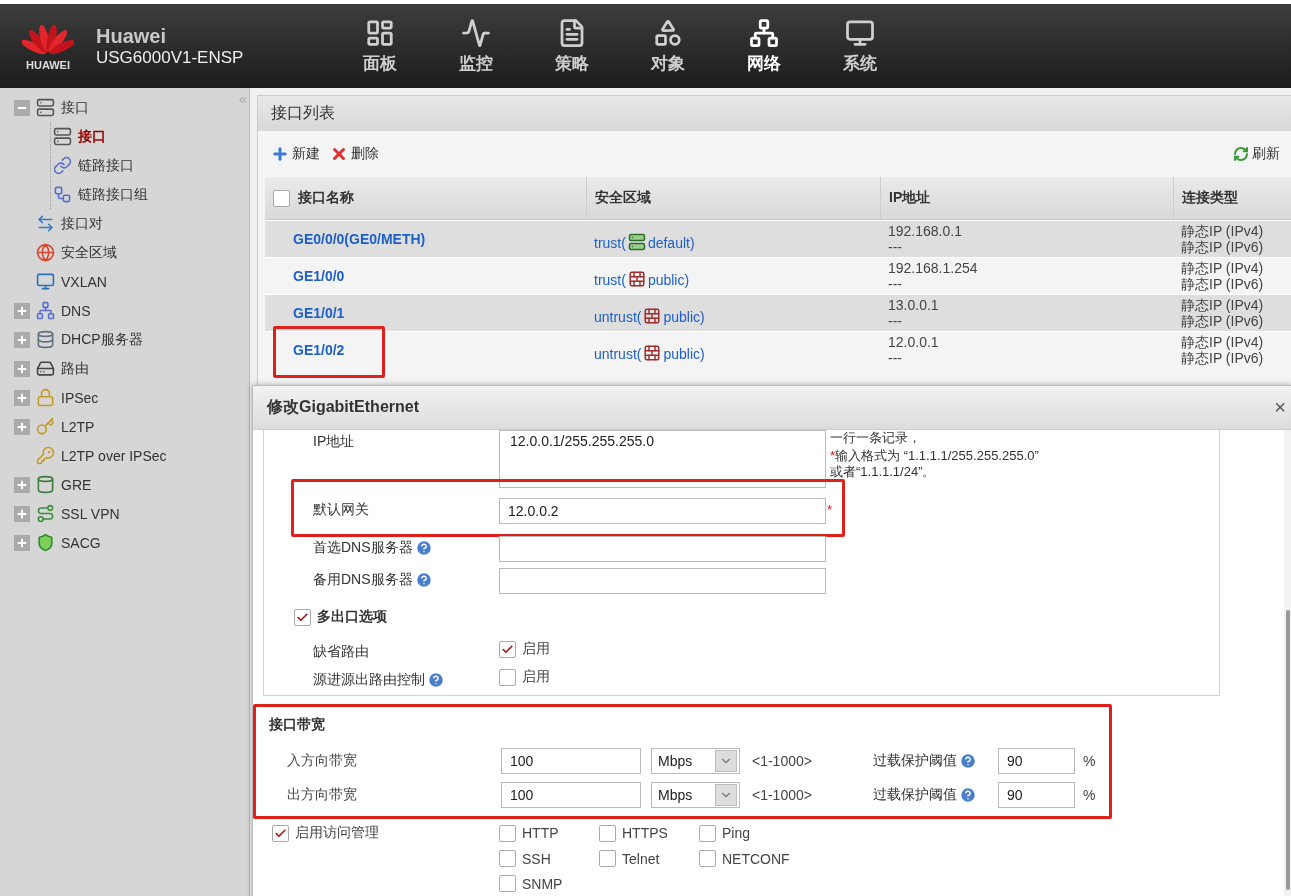  Describe the element at coordinates (542, 883) in the screenshot. I see `option-label: SNMP` at that location.